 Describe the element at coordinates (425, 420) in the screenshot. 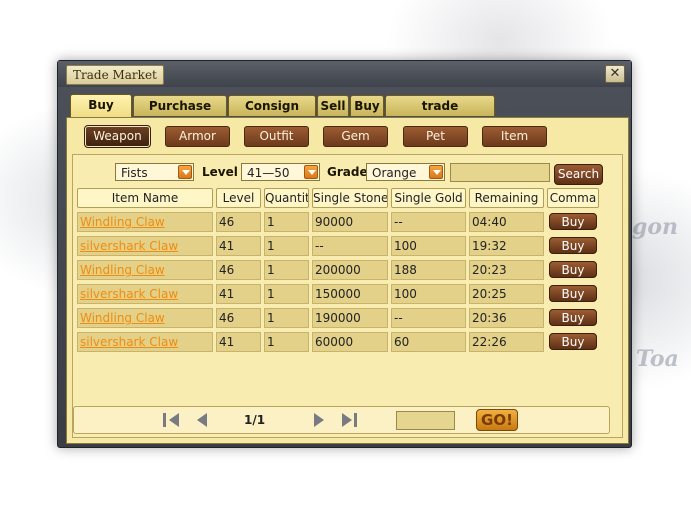

I see `page-jump-input` at that location.